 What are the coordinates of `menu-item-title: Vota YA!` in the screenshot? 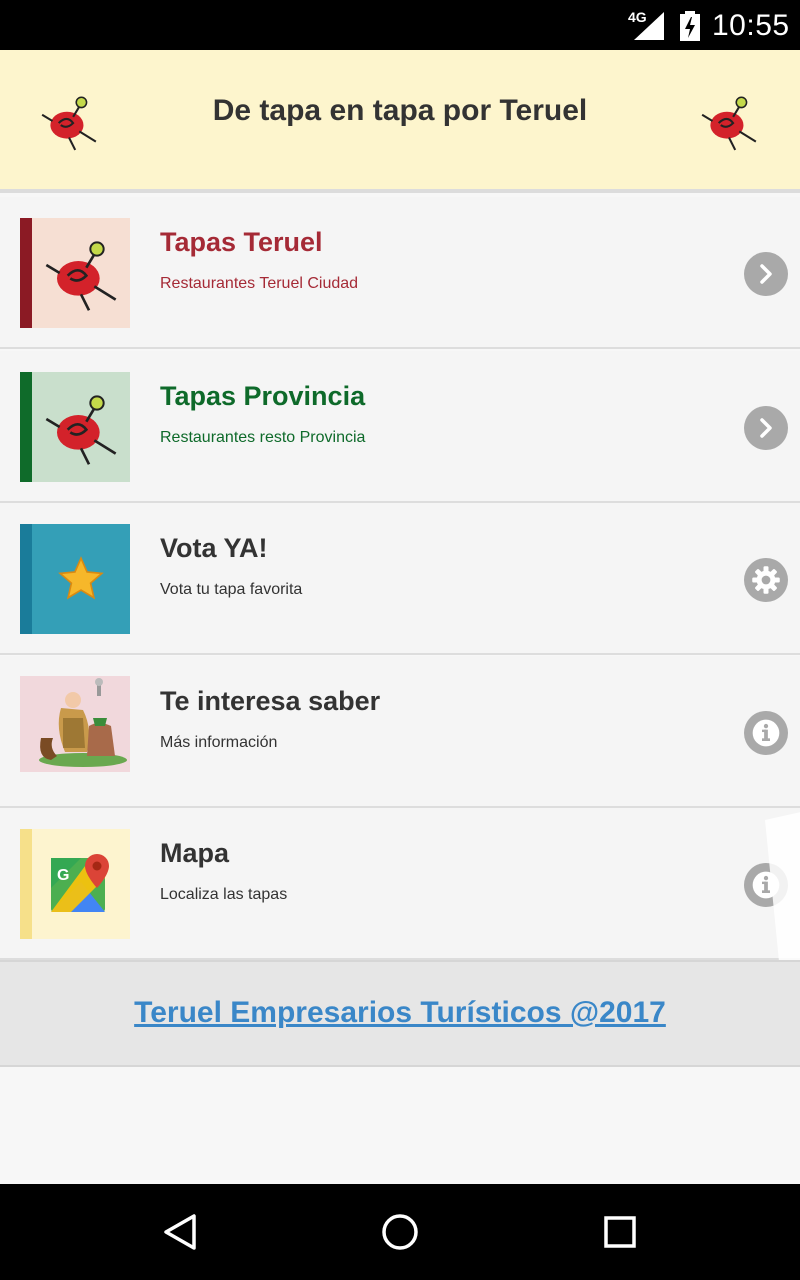 It's located at (214, 548).